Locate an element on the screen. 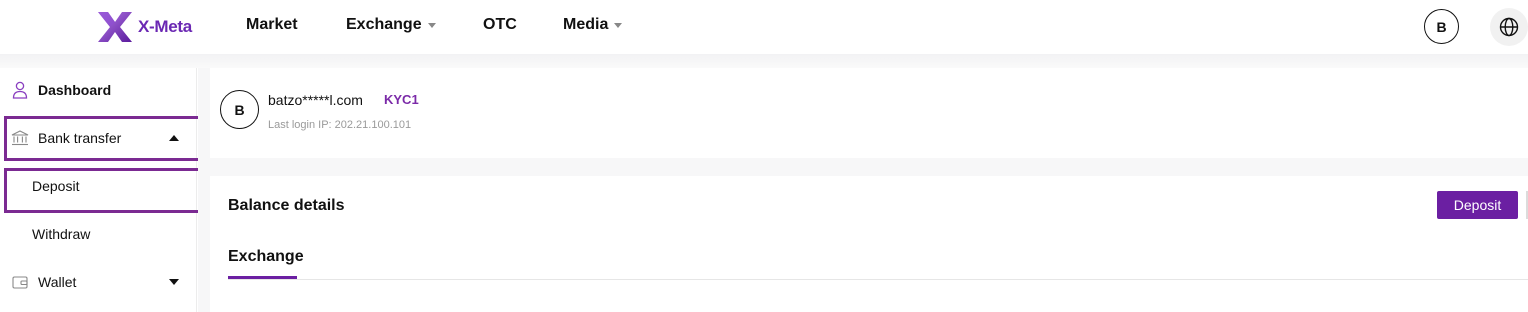 Image resolution: width=1528 pixels, height=312 pixels. sidebar-item-wallet: Wallet is located at coordinates (98, 282).